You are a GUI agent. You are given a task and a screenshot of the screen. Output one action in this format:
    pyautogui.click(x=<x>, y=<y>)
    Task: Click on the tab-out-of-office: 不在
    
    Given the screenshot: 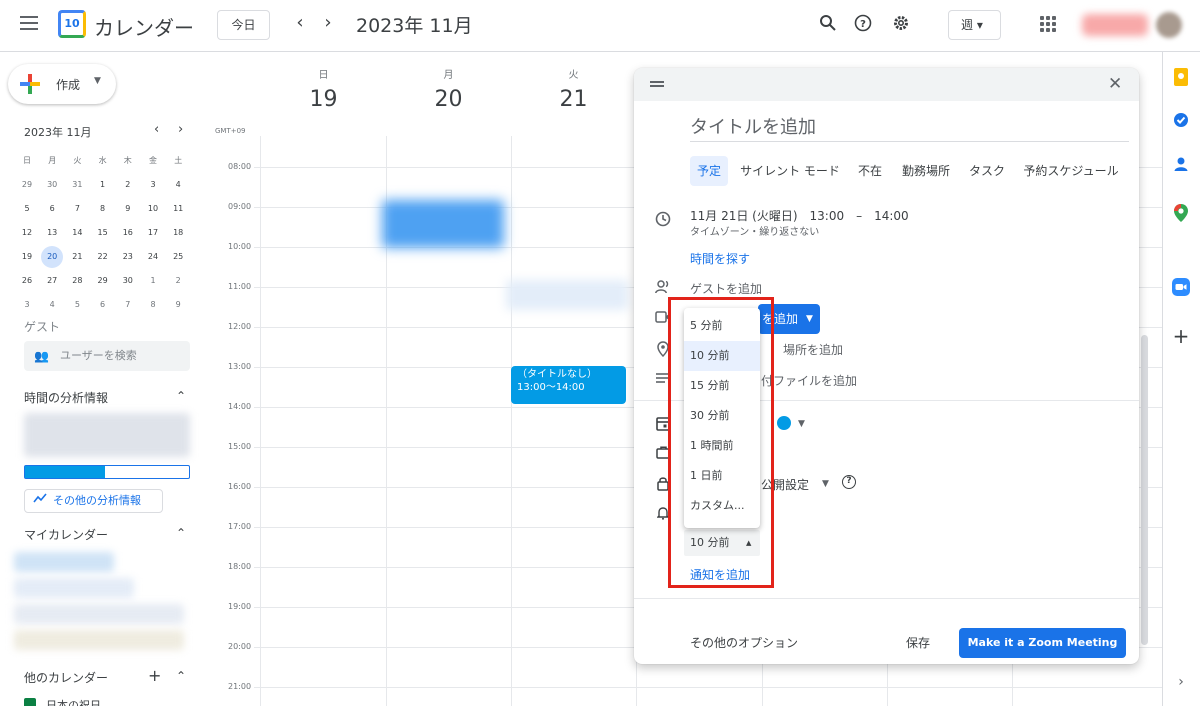 What is the action you would take?
    pyautogui.click(x=870, y=171)
    